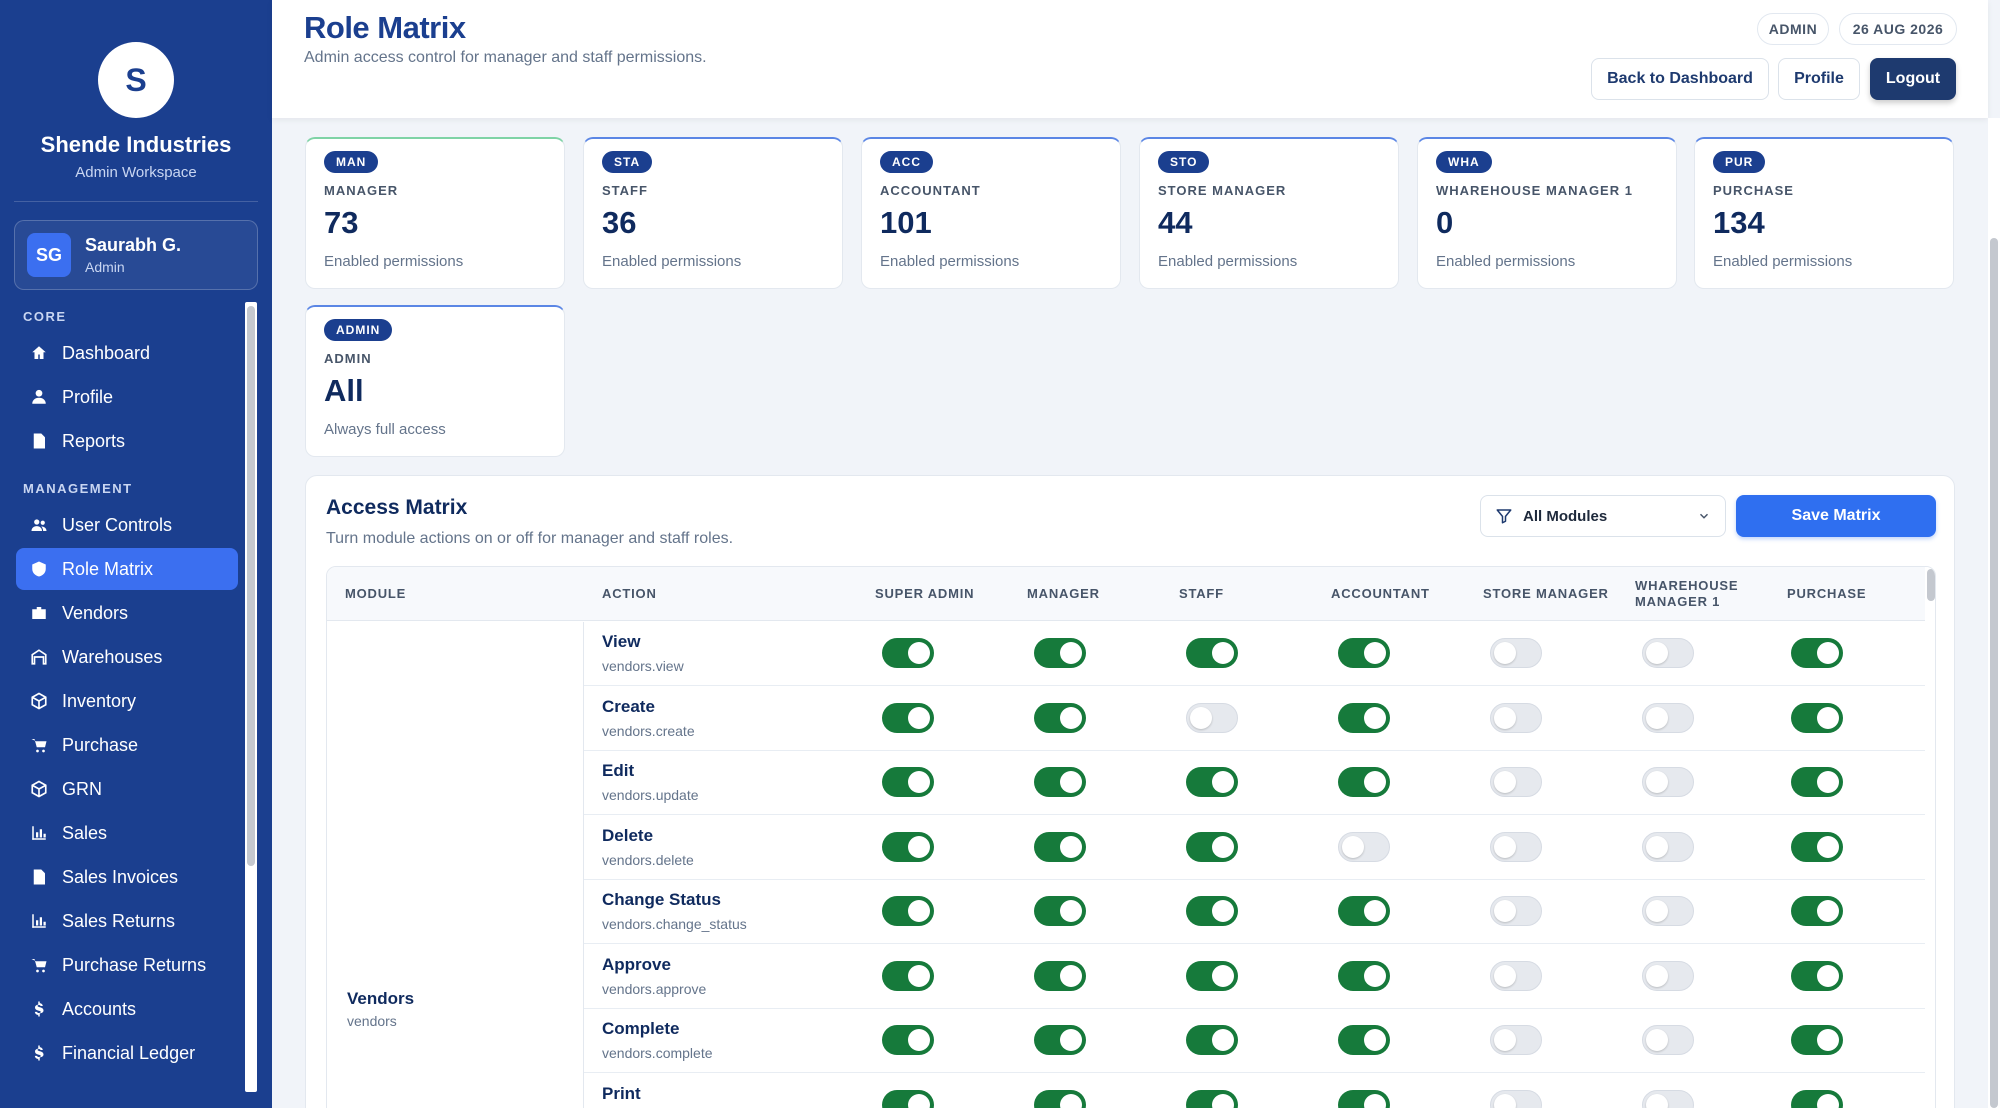  Describe the element at coordinates (127, 1053) in the screenshot. I see `sidebar-item-financial-ledger: Financial Ledger` at that location.